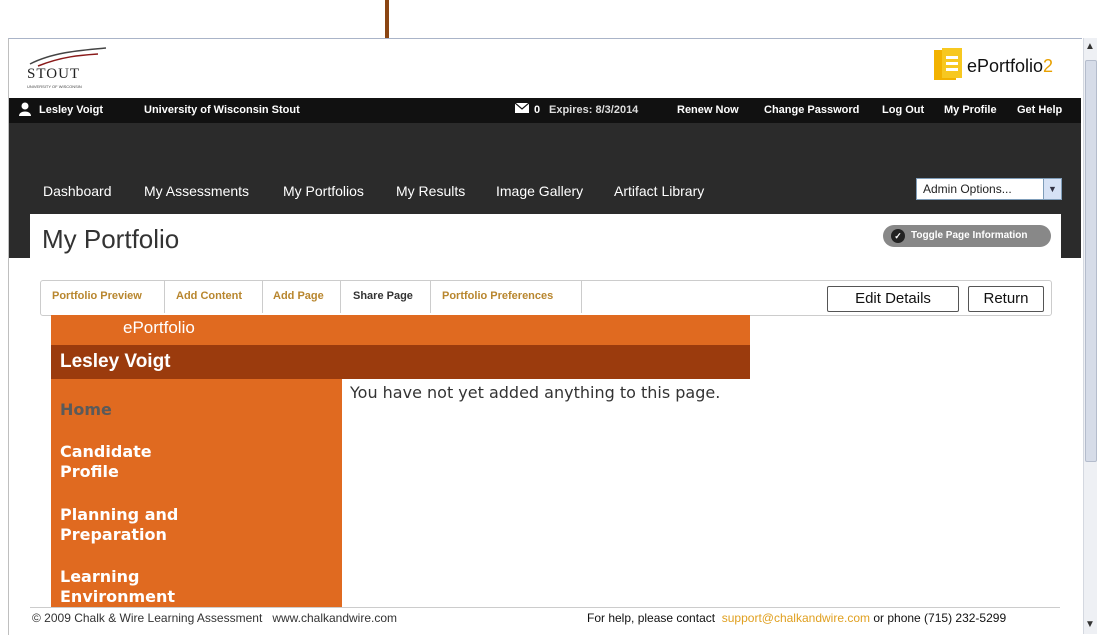 This screenshot has width=1097, height=635. What do you see at coordinates (948, 64) in the screenshot?
I see `eportfolio-logo-icon` at bounding box center [948, 64].